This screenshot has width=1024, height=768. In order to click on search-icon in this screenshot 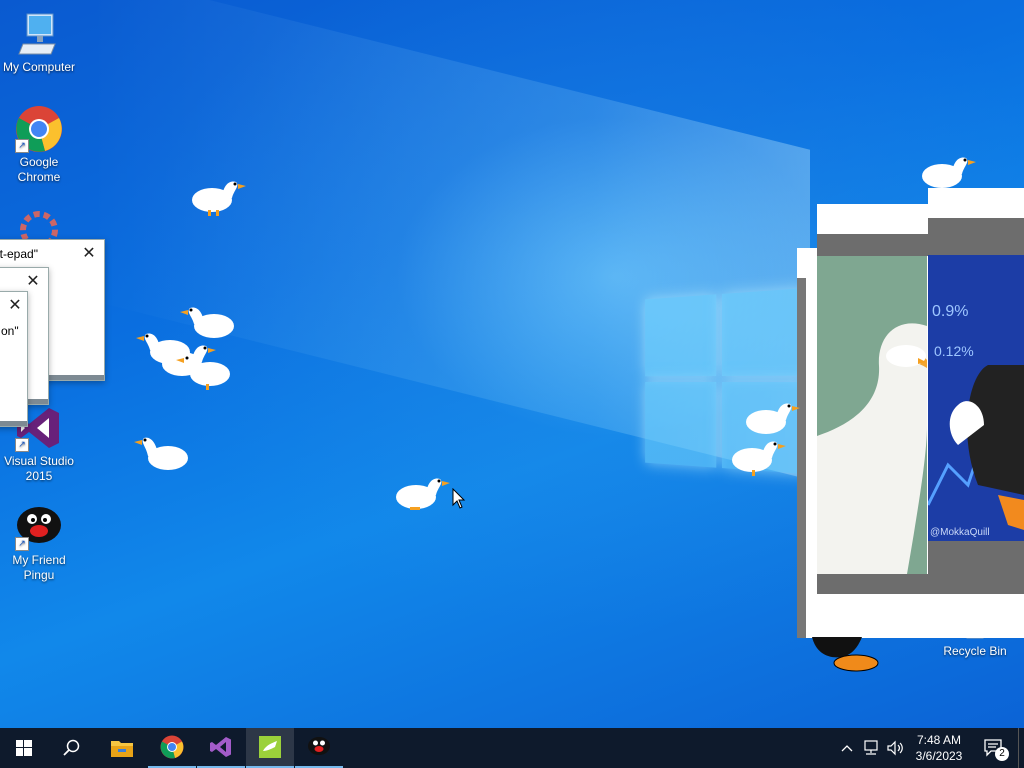, I will do `click(71, 747)`.